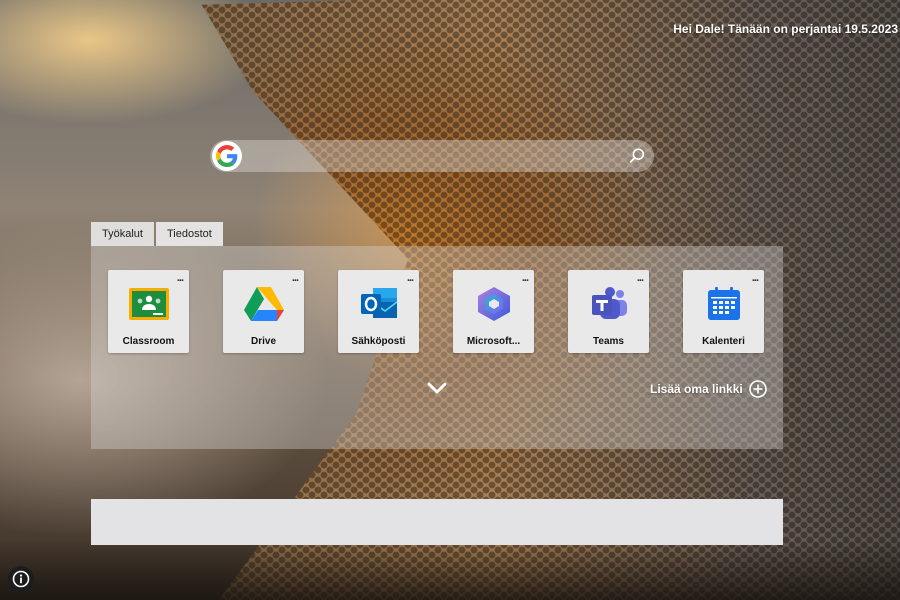 The width and height of the screenshot is (900, 600). I want to click on search-icon, so click(637, 156).